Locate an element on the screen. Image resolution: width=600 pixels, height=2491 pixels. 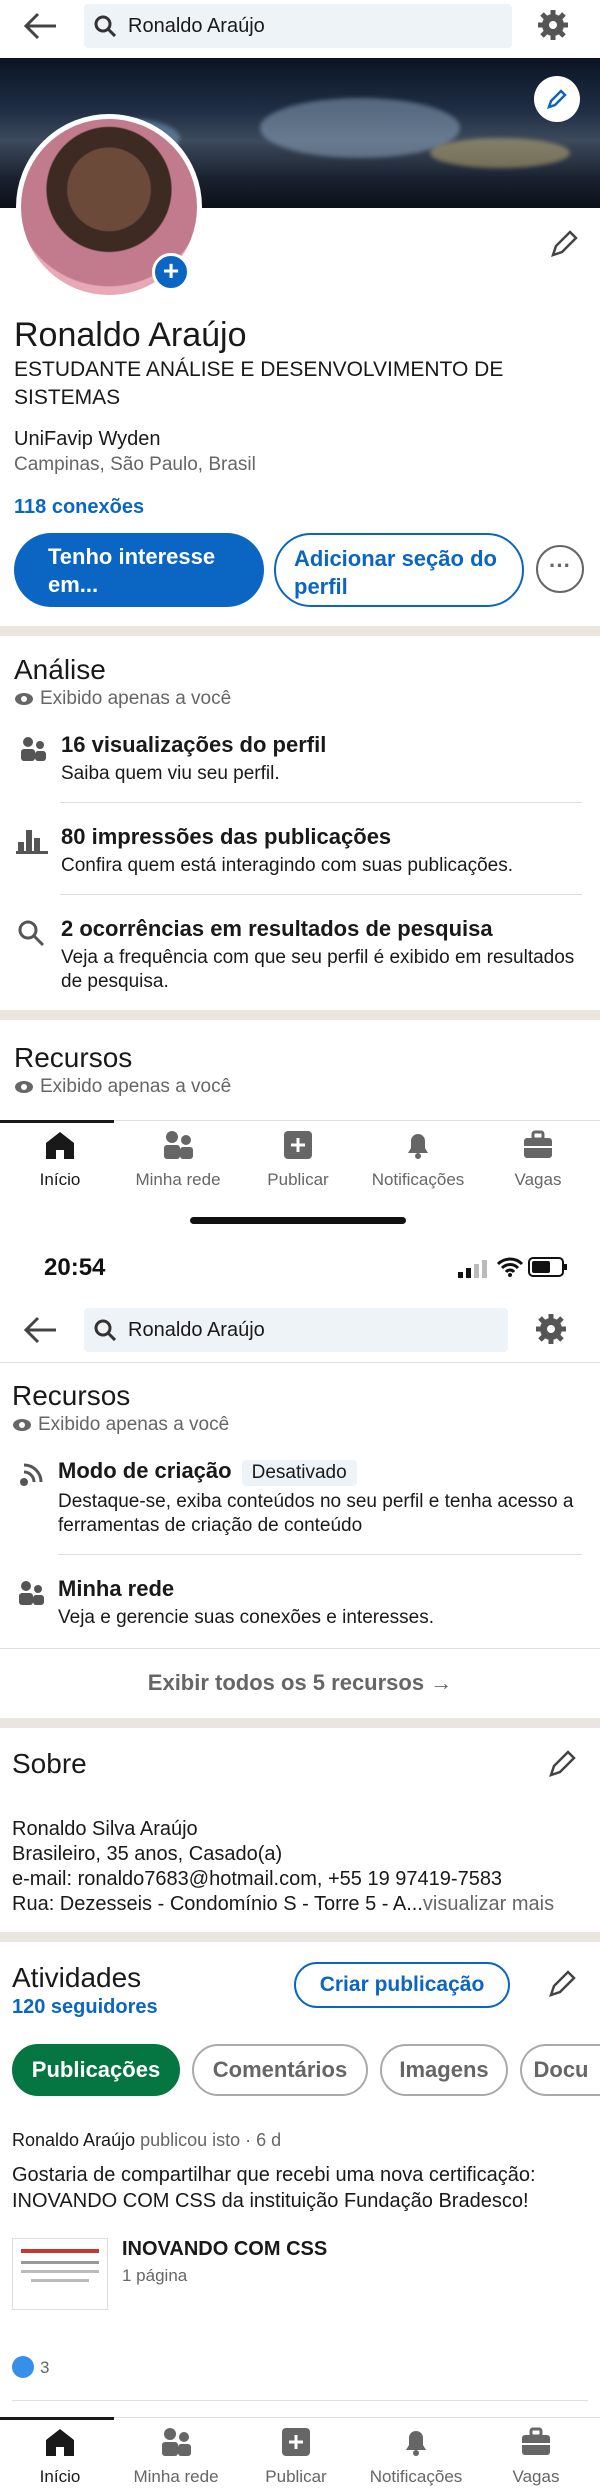
pencil-icon is located at coordinates (557, 99).